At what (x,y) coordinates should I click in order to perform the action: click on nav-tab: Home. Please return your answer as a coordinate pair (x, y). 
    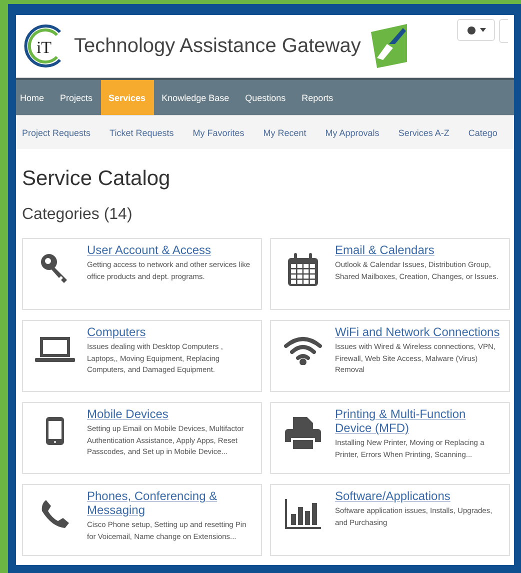
    Looking at the image, I should click on (34, 97).